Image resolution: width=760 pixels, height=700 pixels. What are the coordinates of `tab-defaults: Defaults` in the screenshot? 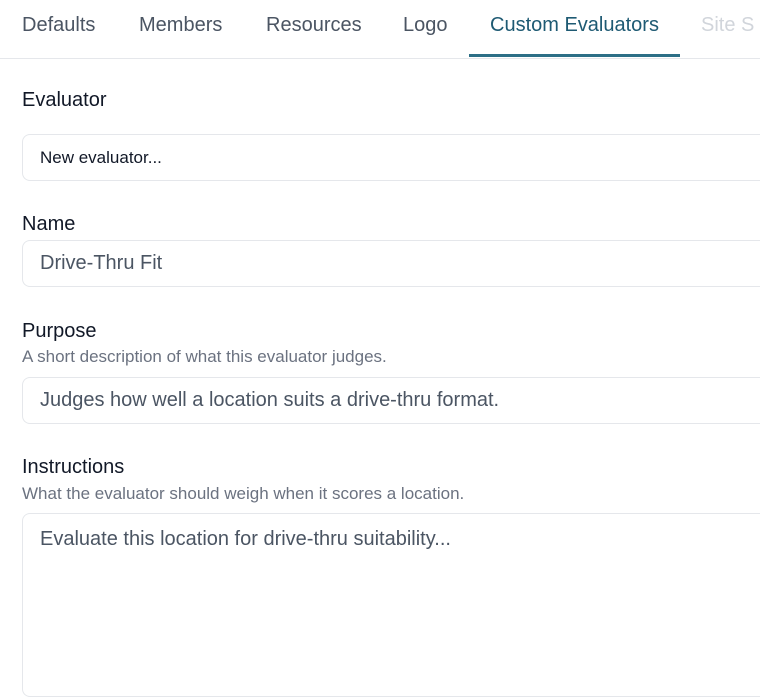 It's located at (58, 25).